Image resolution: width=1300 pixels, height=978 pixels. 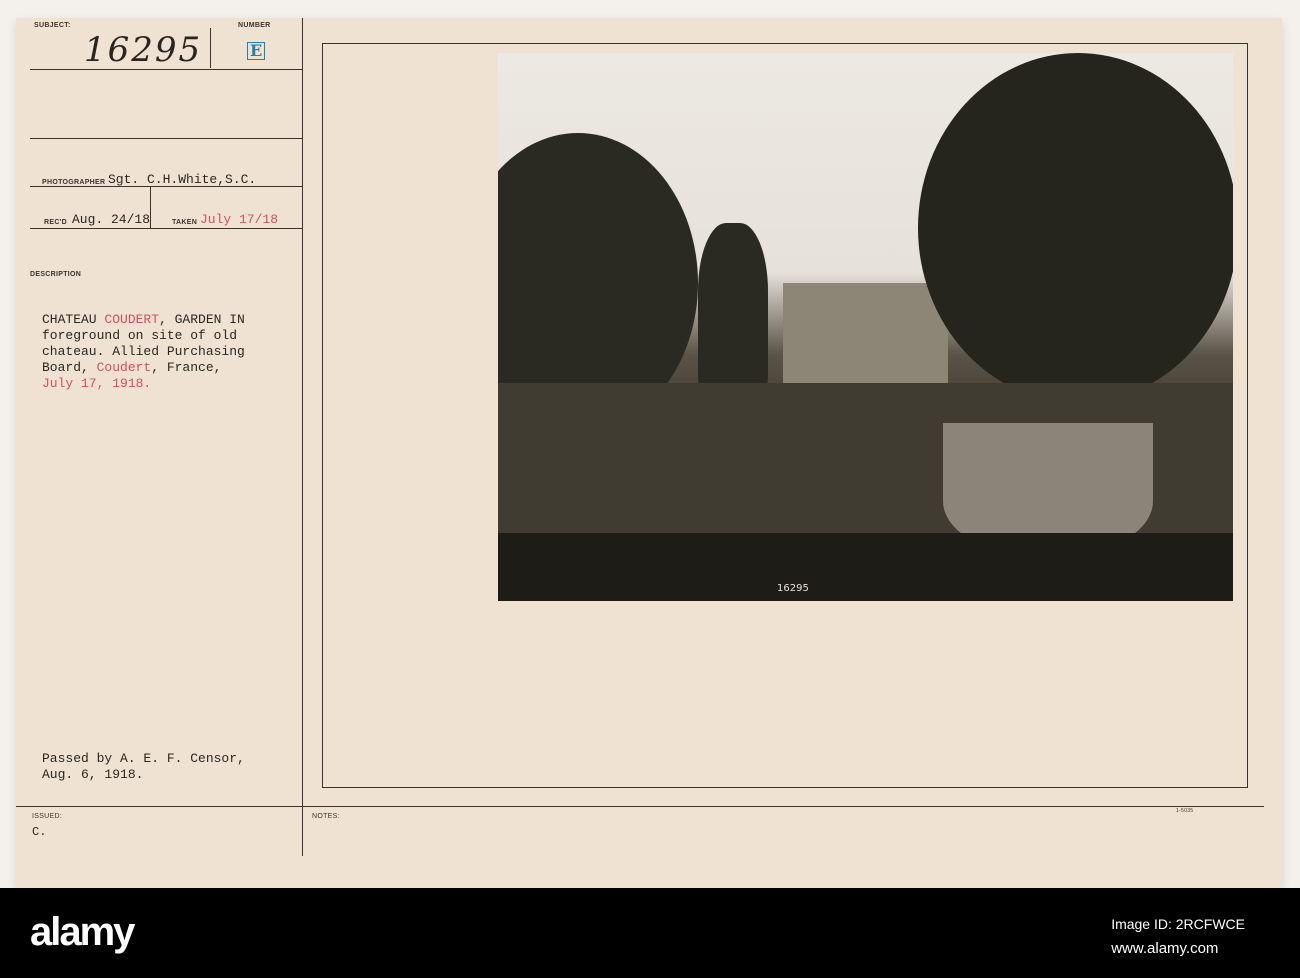 I want to click on photographer-label: PHOTOGRAPHER, so click(x=74, y=182).